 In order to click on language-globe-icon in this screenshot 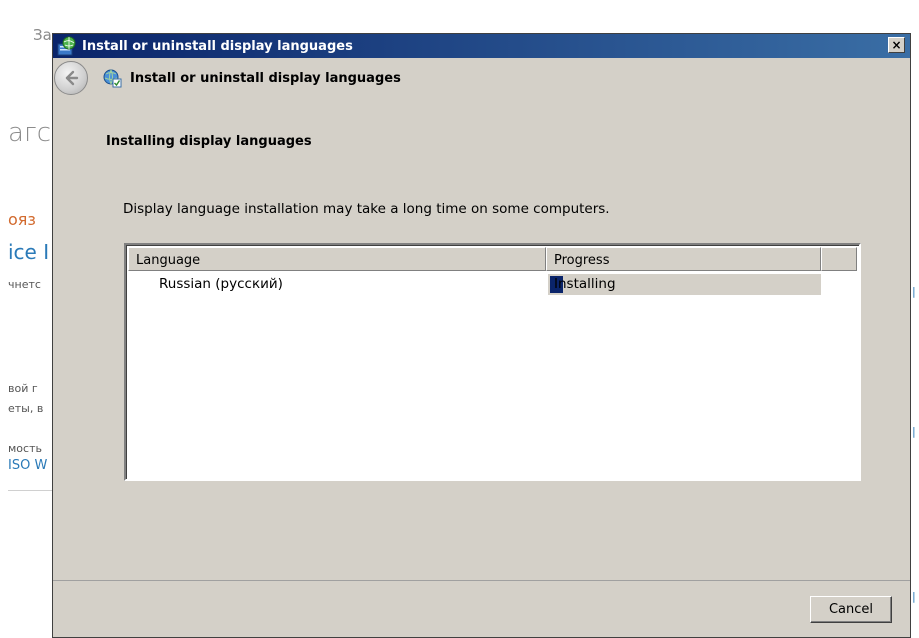, I will do `click(112, 78)`.